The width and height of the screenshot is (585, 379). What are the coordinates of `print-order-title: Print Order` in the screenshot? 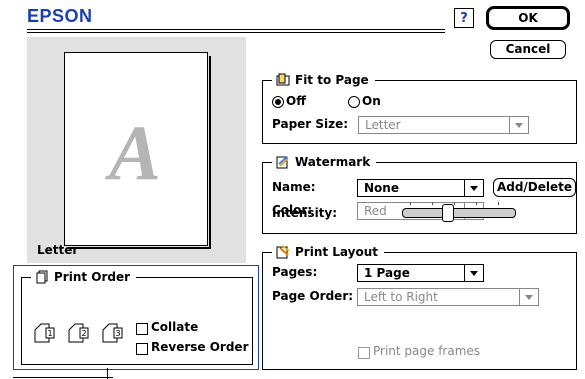 It's located at (84, 277).